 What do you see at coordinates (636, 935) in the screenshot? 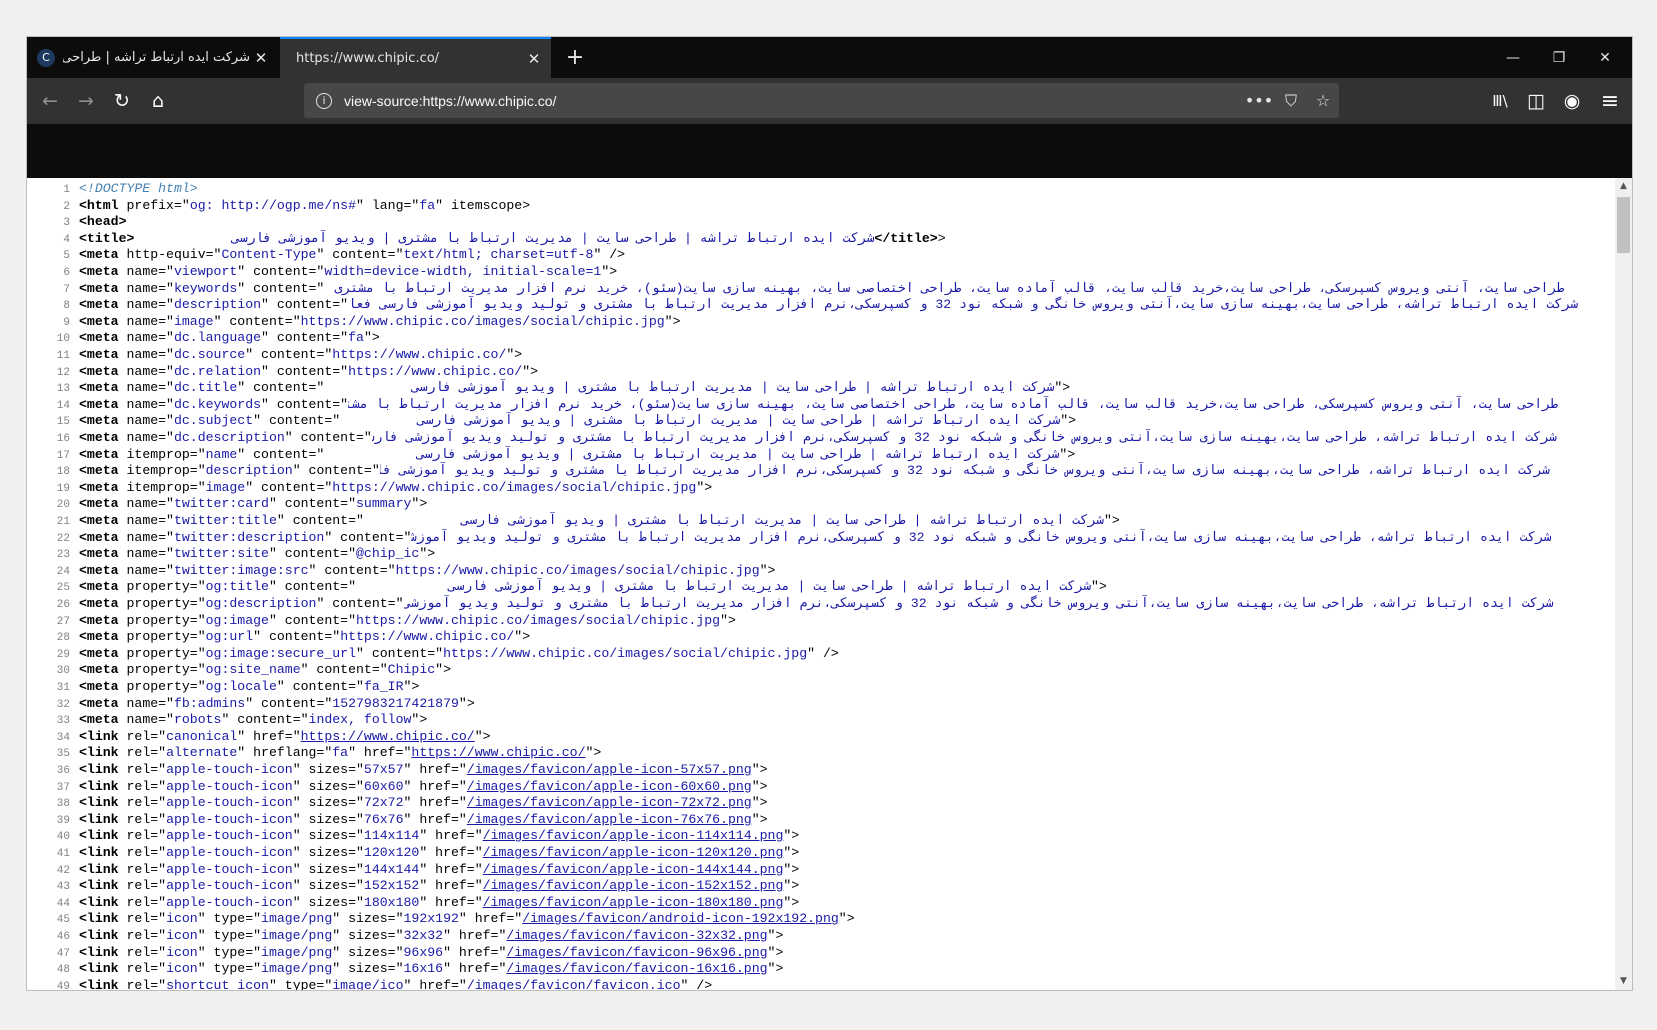
I see `source-link: /images/favicon/favicon-32x32.png` at bounding box center [636, 935].